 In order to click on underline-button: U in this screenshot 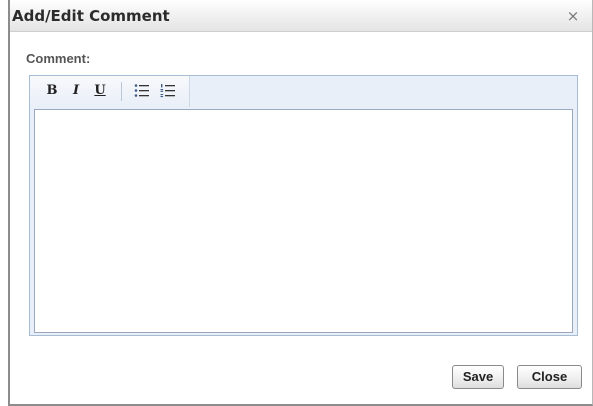, I will do `click(100, 91)`.